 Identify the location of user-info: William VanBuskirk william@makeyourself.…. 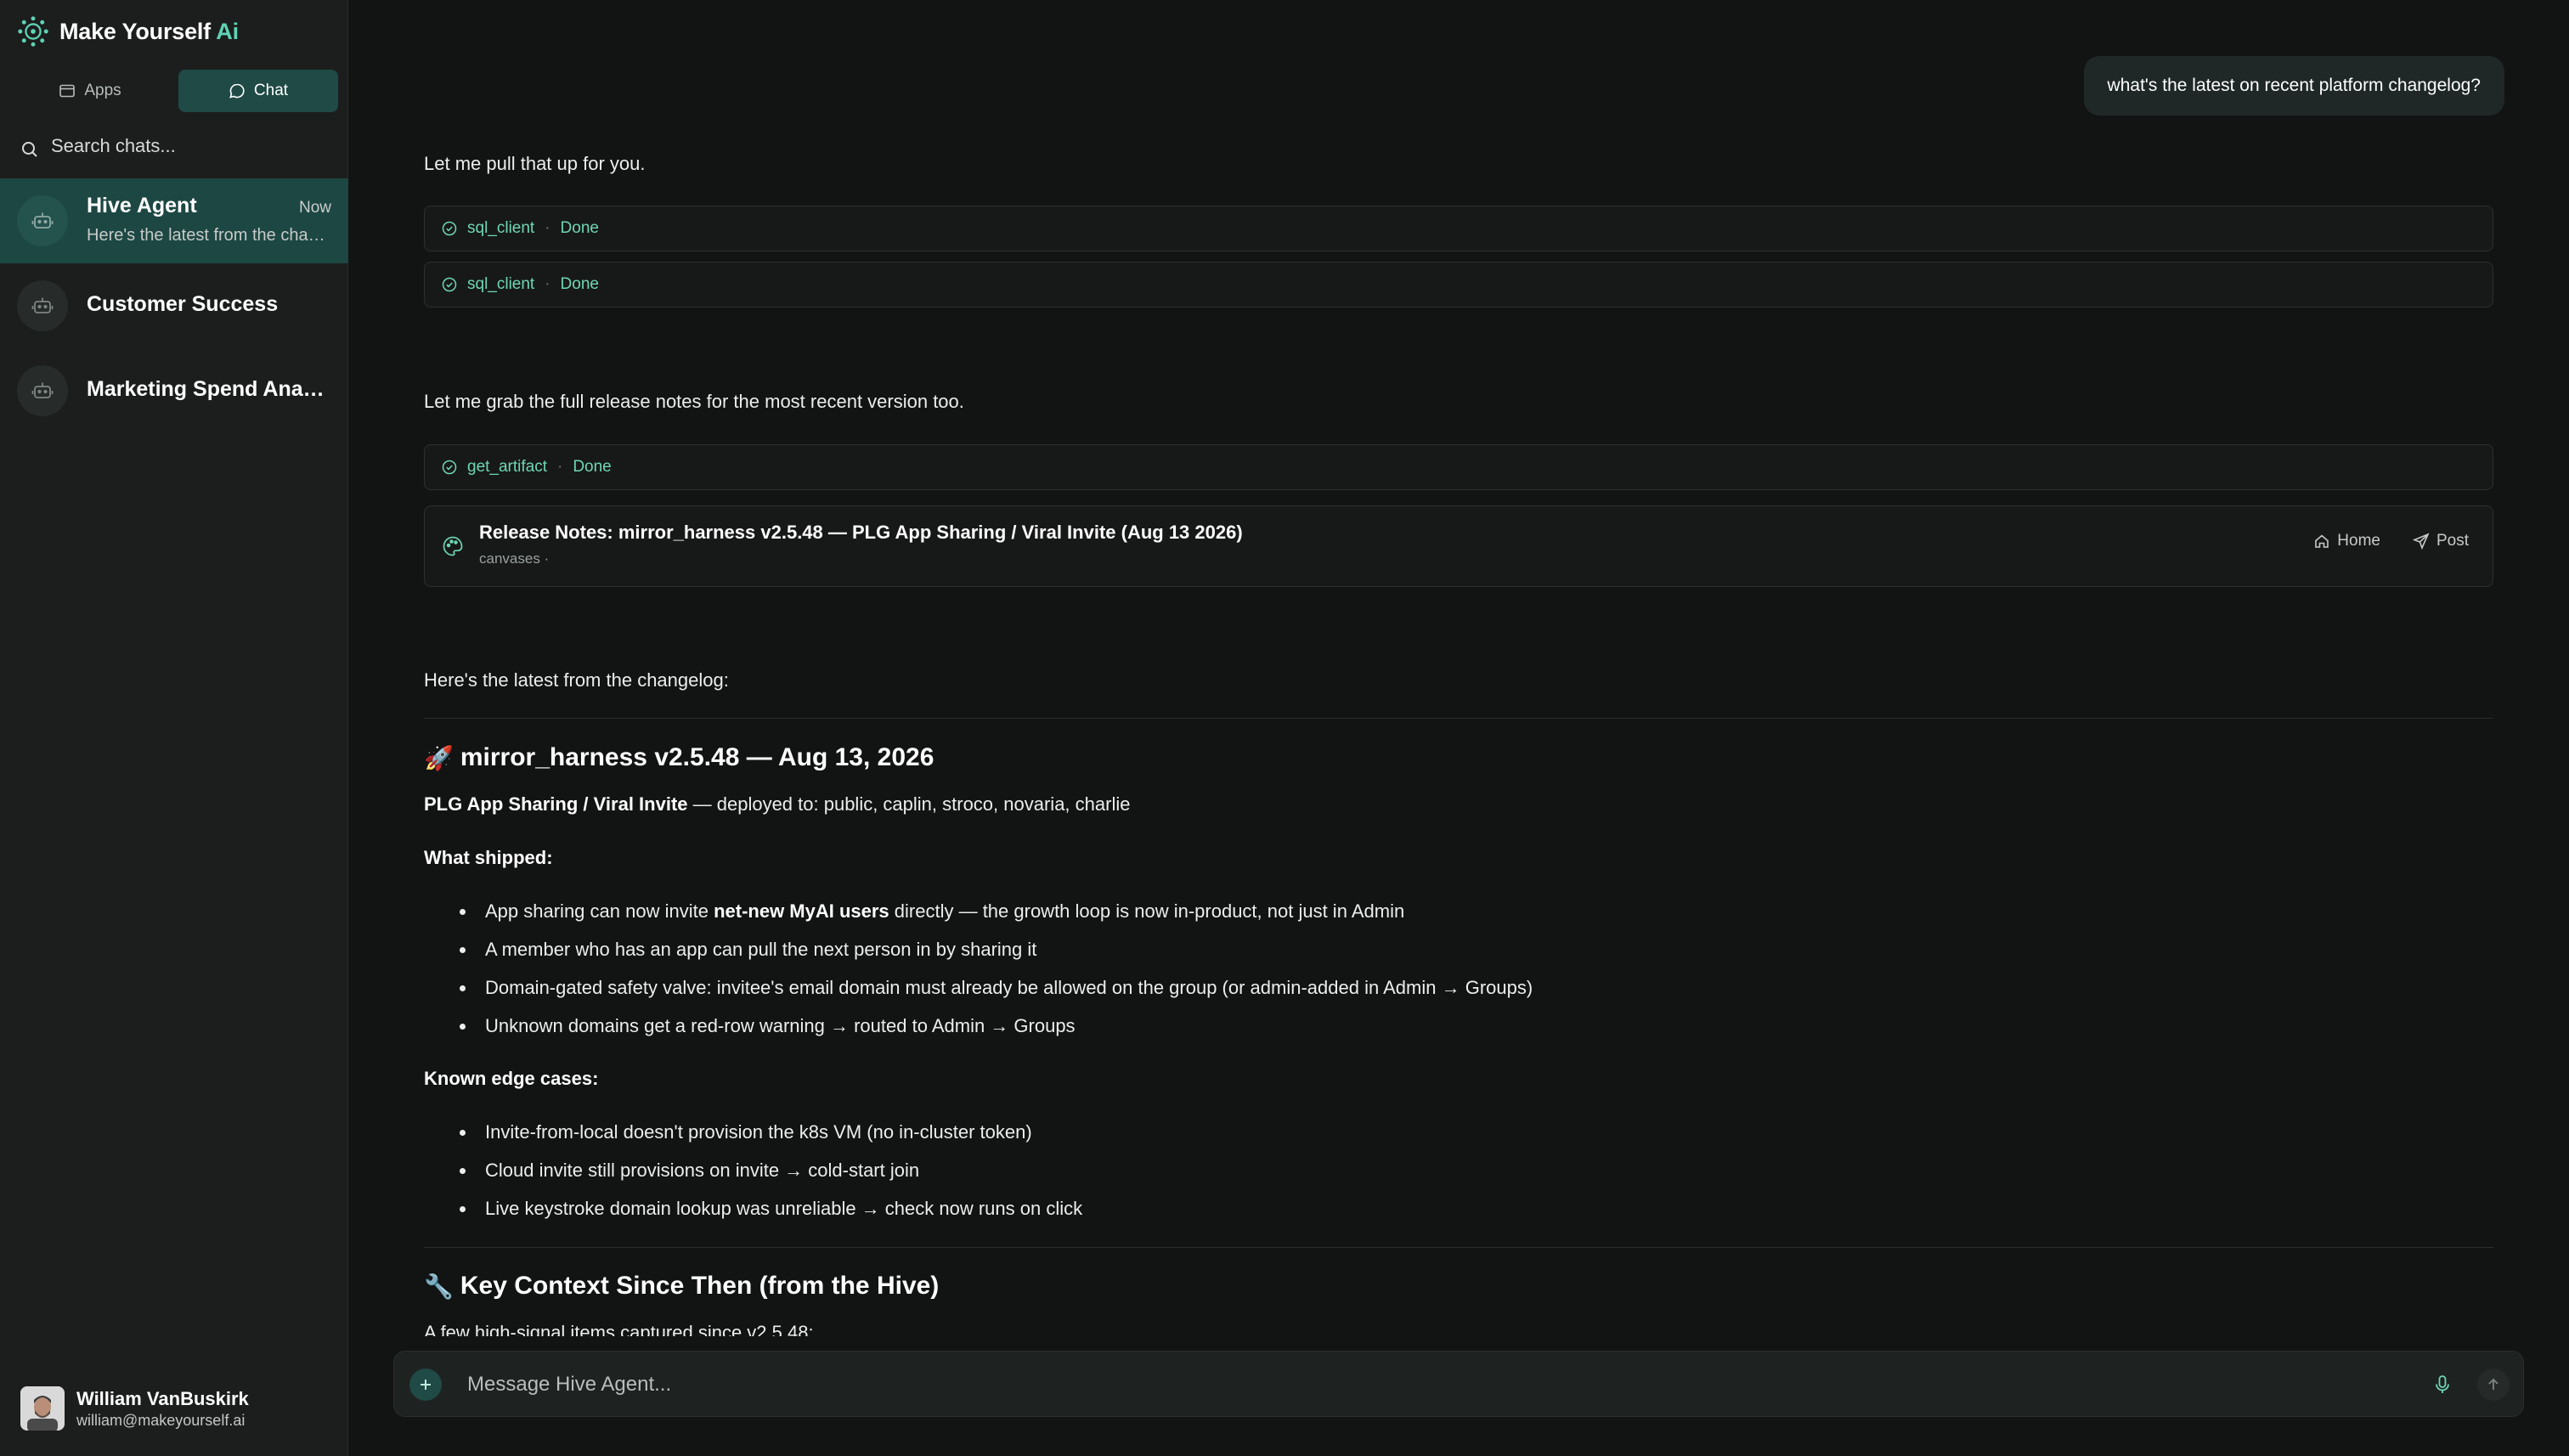
(162, 1409).